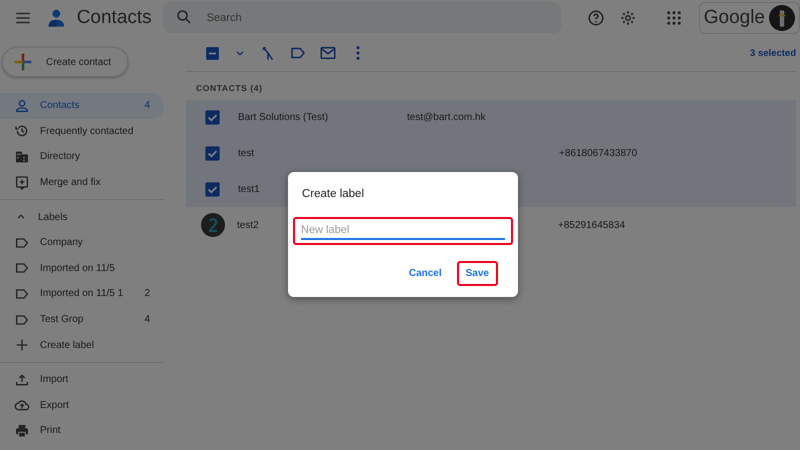 The width and height of the screenshot is (800, 450). I want to click on history-icon, so click(22, 131).